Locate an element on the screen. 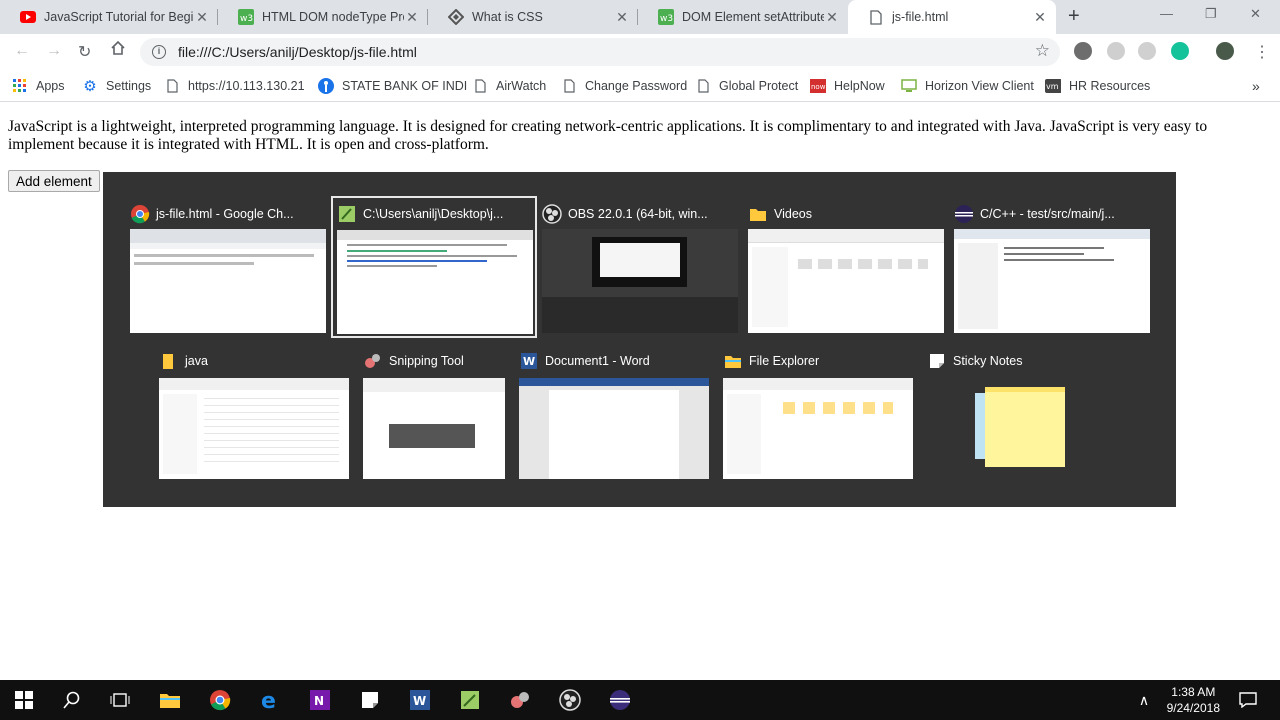 Image resolution: width=1280 pixels, height=720 pixels. window-thumbnail is located at coordinates (614, 428).